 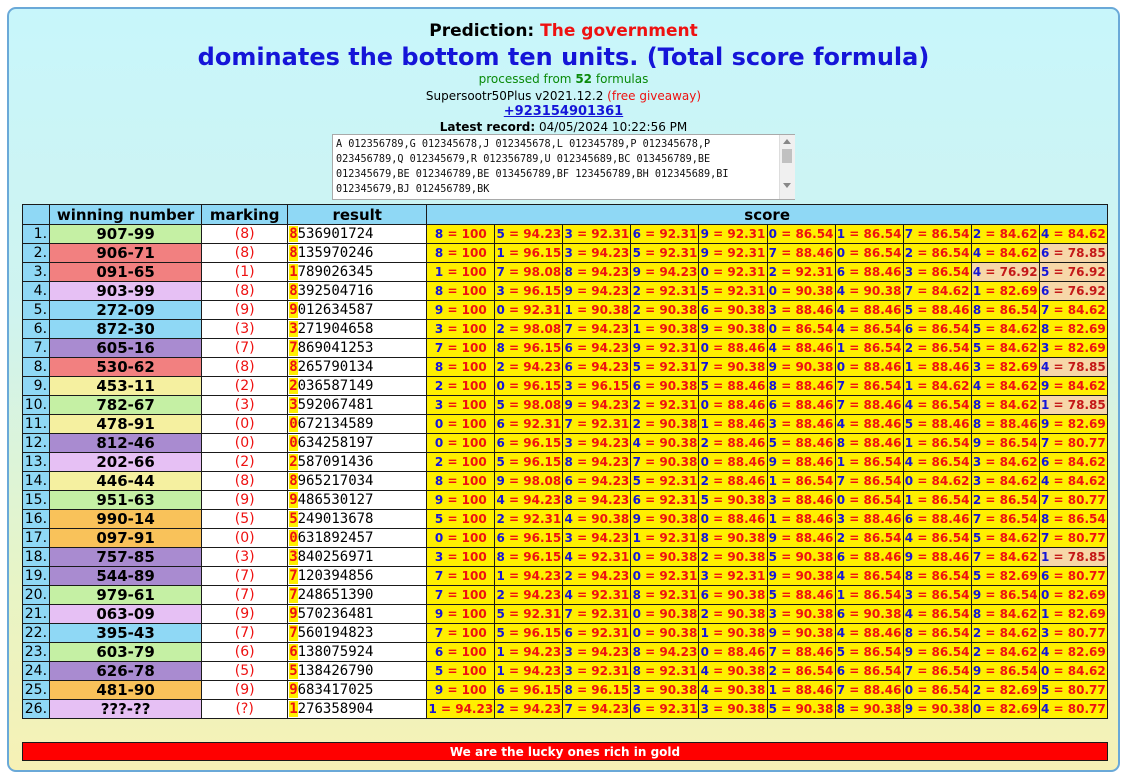 I want to click on score-cell: 2 = 86.54, so click(x=869, y=538).